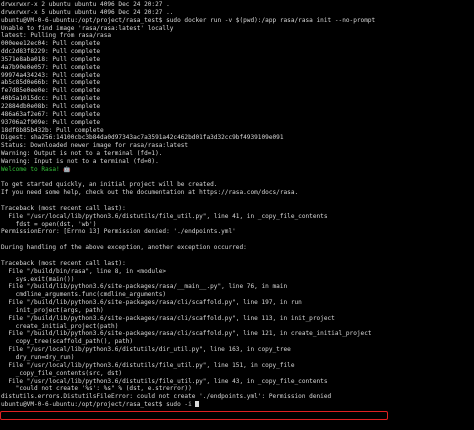 This screenshot has width=474, height=430. What do you see at coordinates (51, 59) in the screenshot?
I see `terminal-line: 3571e8aba018: Pull complete` at bounding box center [51, 59].